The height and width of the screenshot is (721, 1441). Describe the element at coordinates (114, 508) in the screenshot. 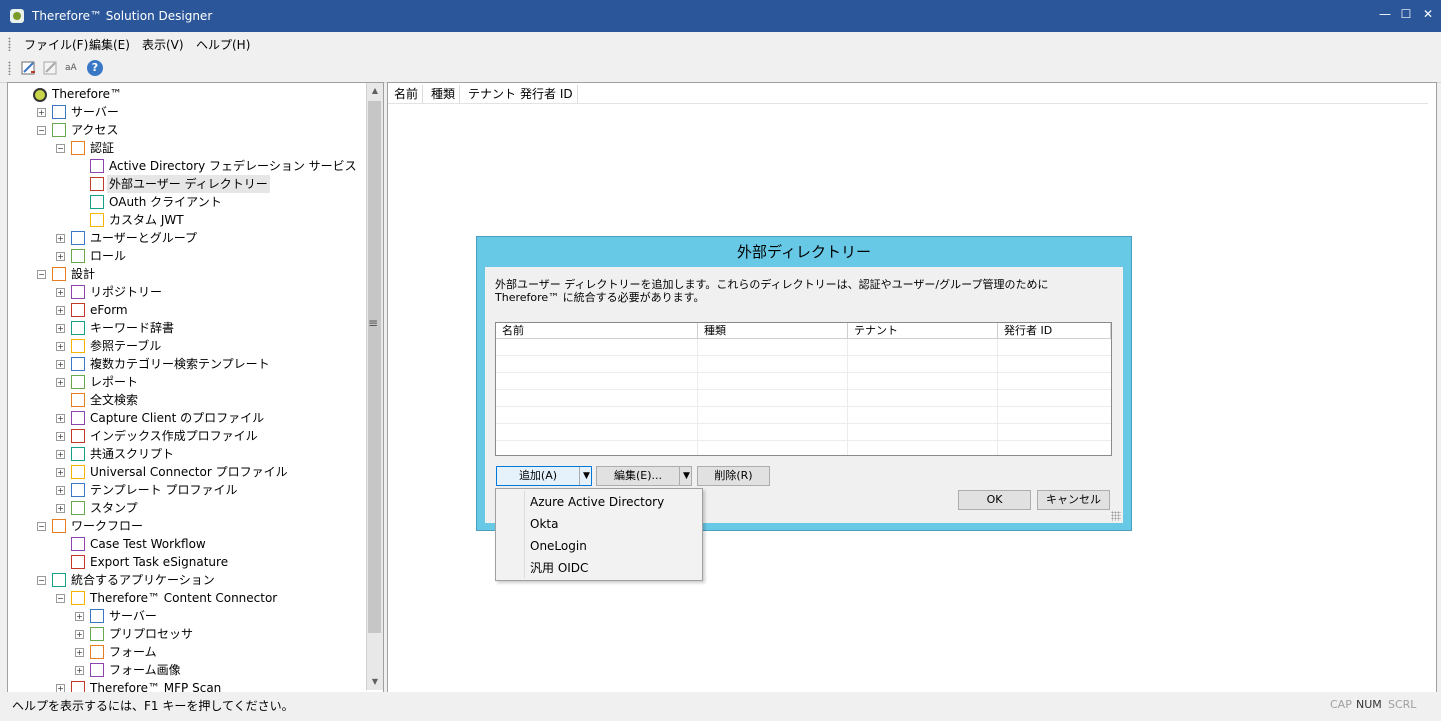

I see `tree-item-label: スタンプ` at that location.